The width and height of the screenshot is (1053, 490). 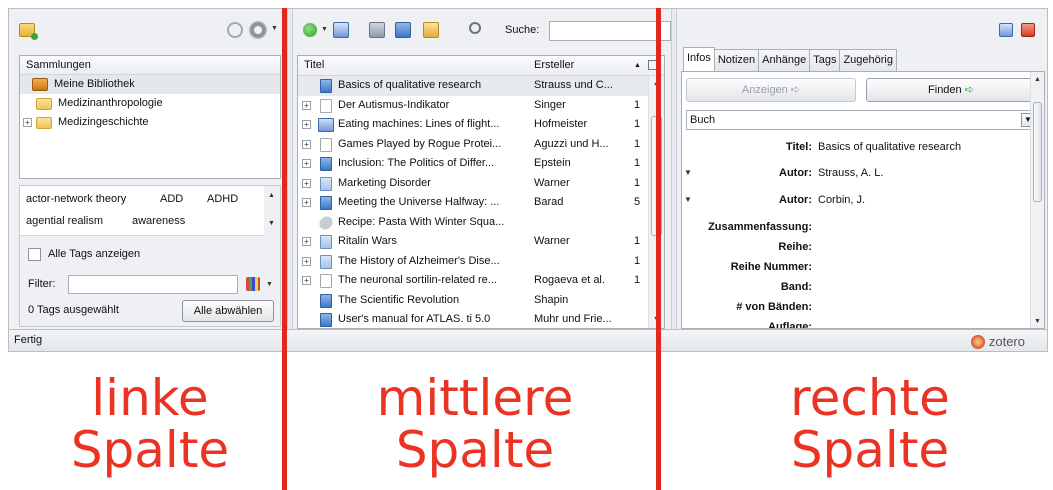 I want to click on field-value: Strauss, A. L., so click(x=850, y=173).